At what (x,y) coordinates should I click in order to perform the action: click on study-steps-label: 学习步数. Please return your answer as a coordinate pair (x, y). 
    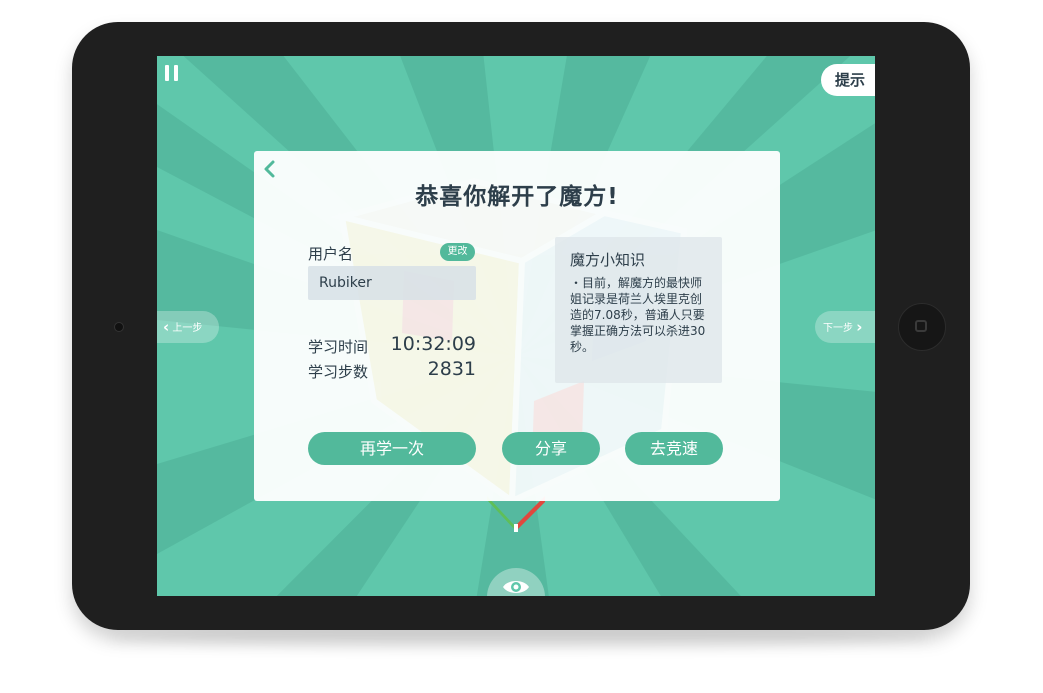
    Looking at the image, I should click on (338, 372).